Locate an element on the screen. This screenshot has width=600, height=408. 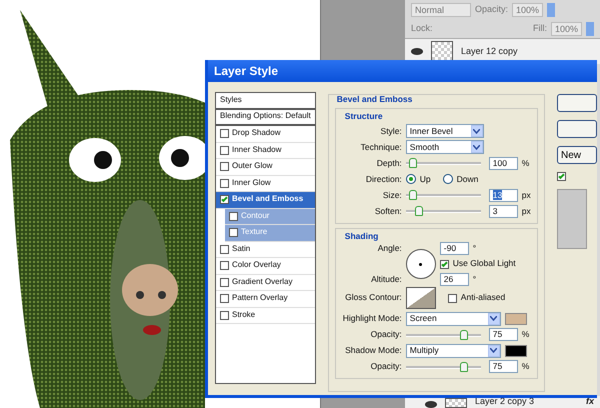
number-field: -90 is located at coordinates (454, 249).